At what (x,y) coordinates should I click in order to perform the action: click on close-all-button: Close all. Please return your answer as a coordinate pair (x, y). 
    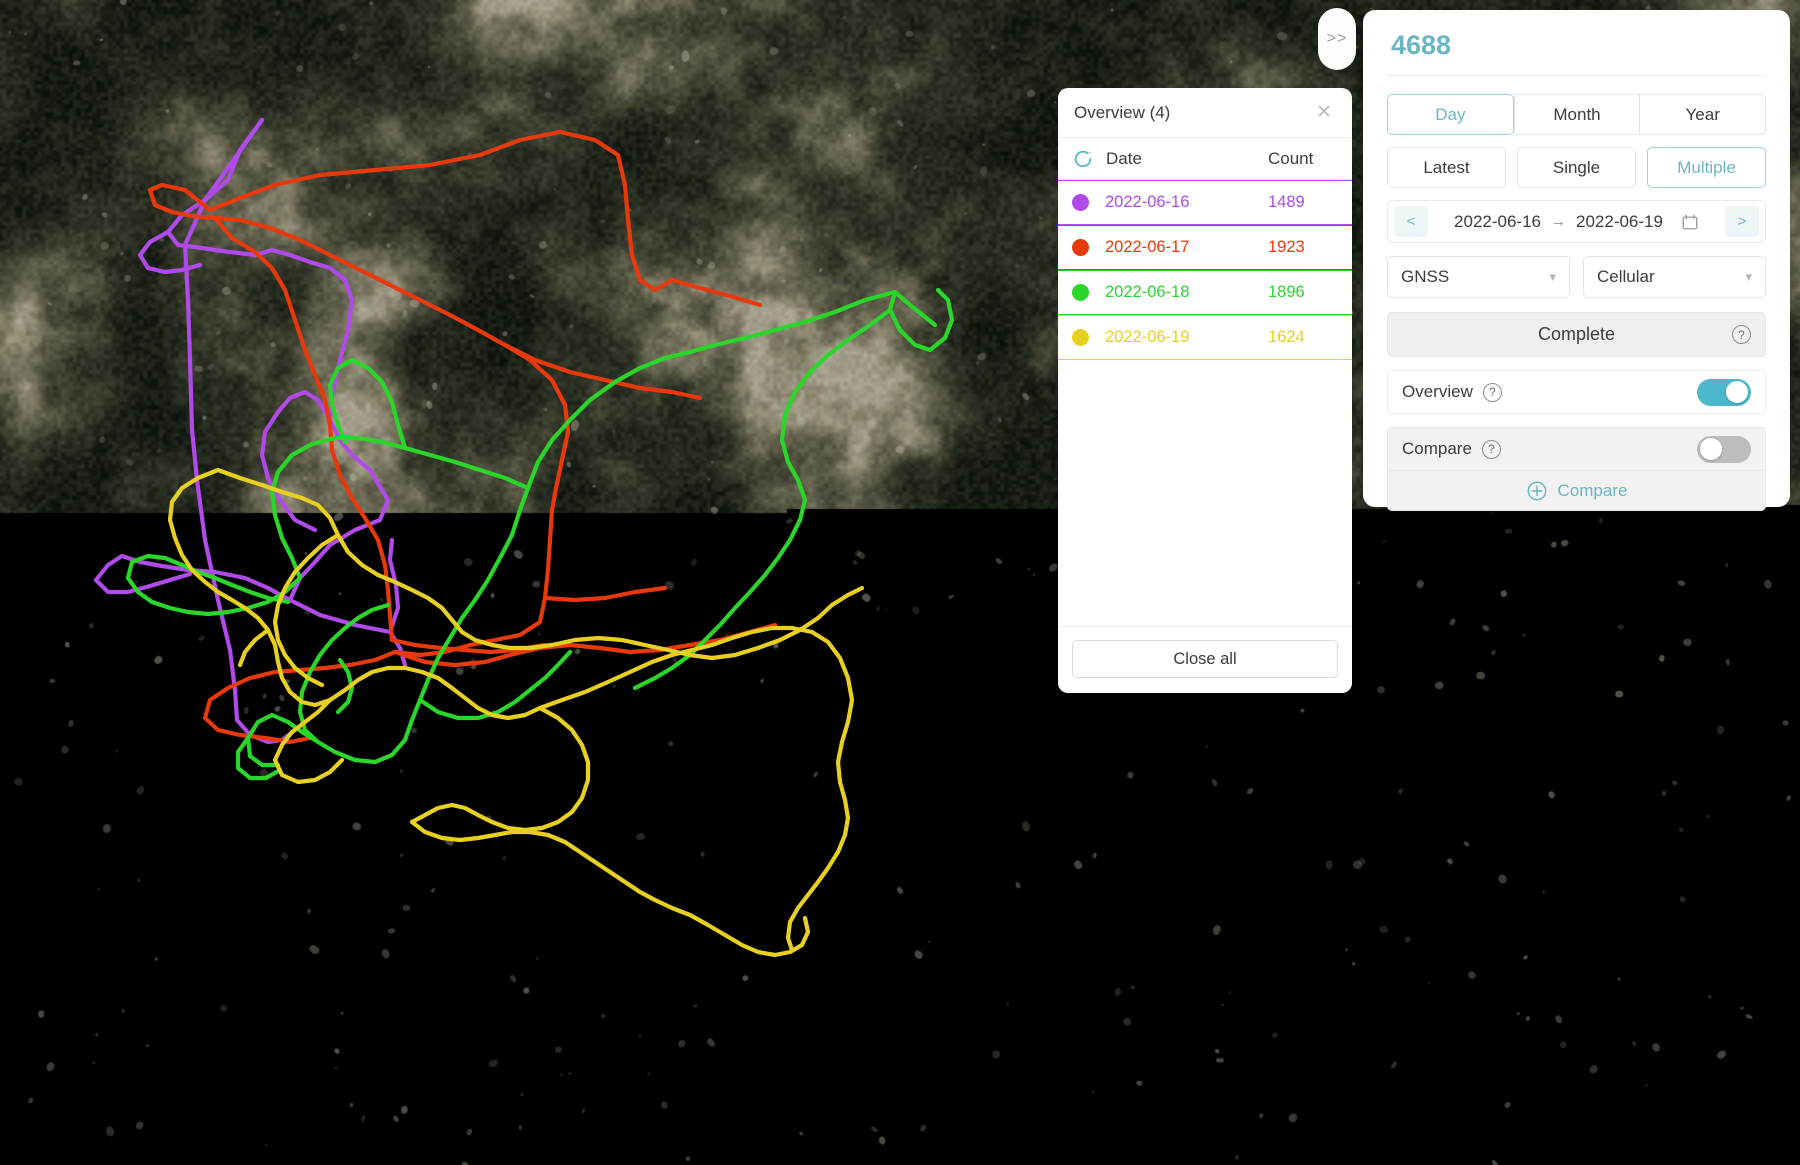
    Looking at the image, I should click on (1205, 659).